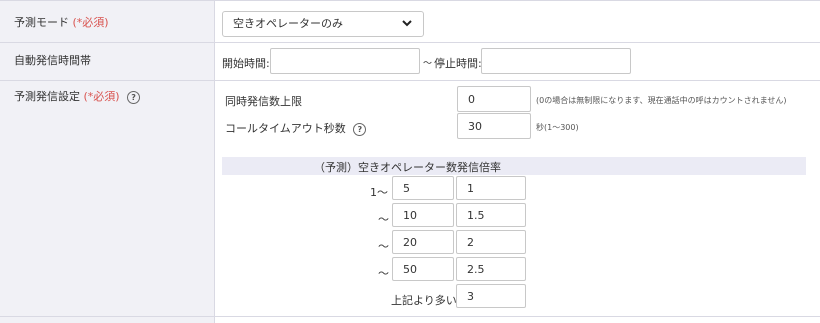 This screenshot has height=323, width=820. I want to click on ratio-operators-value: 50, so click(410, 269).